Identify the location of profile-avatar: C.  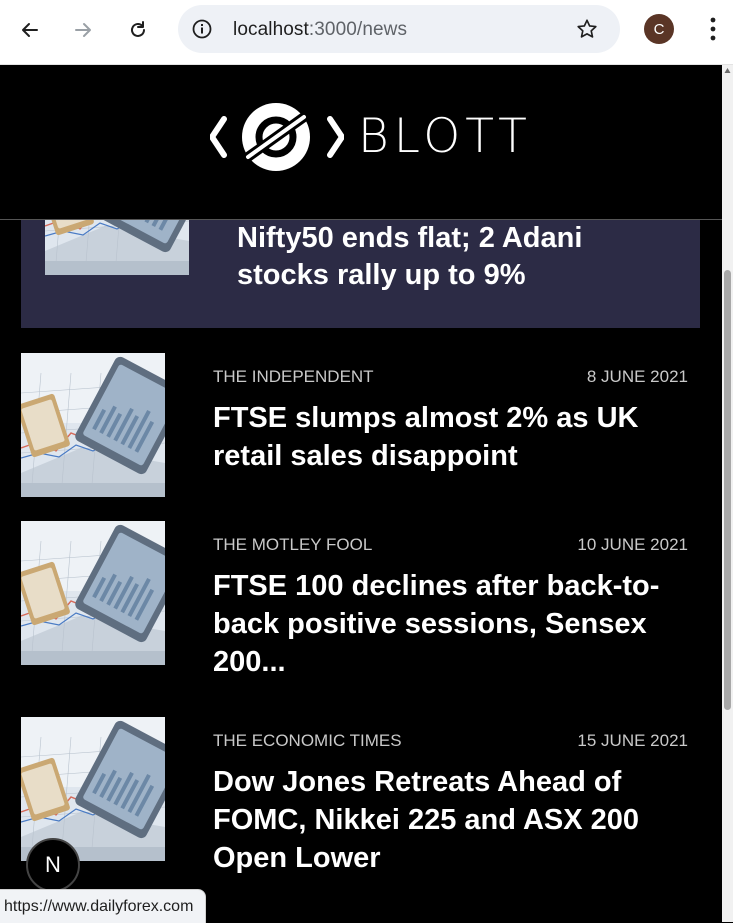
(659, 29).